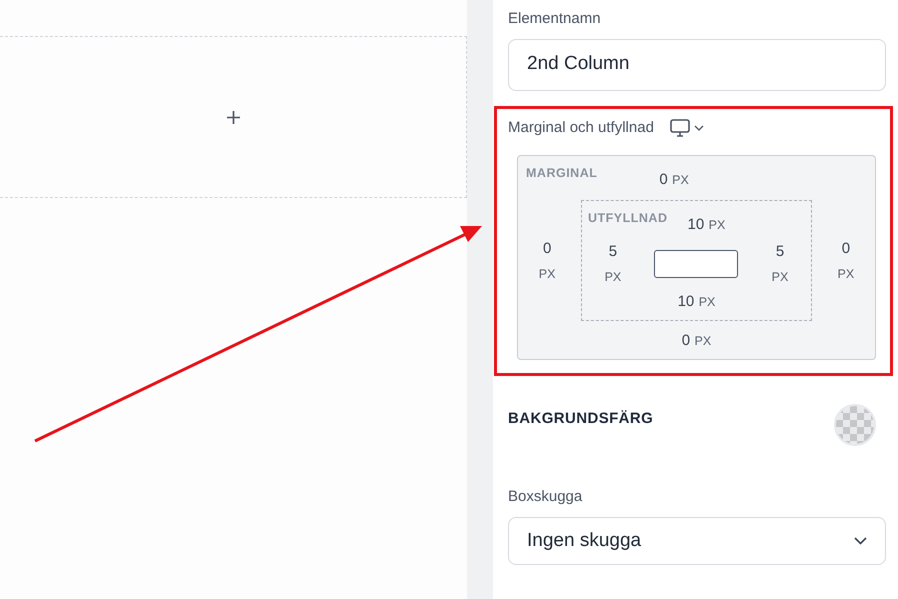  Describe the element at coordinates (697, 64) in the screenshot. I see `name-field: 2nd Column` at that location.